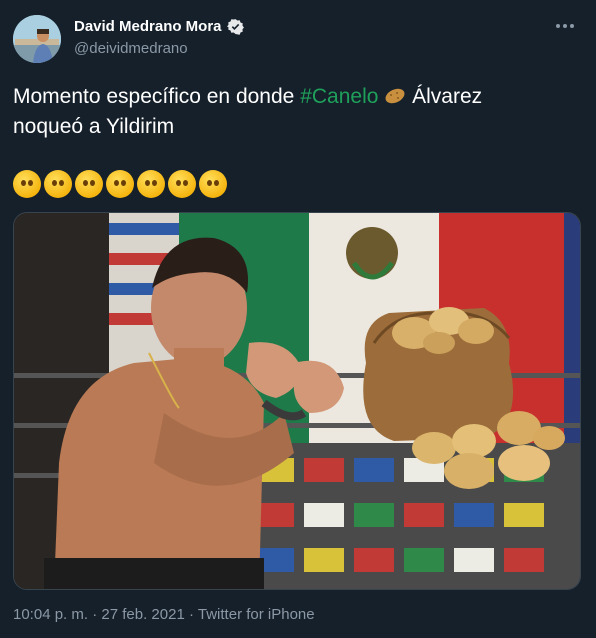  I want to click on tweet-text-part: Álvarez, so click(444, 96).